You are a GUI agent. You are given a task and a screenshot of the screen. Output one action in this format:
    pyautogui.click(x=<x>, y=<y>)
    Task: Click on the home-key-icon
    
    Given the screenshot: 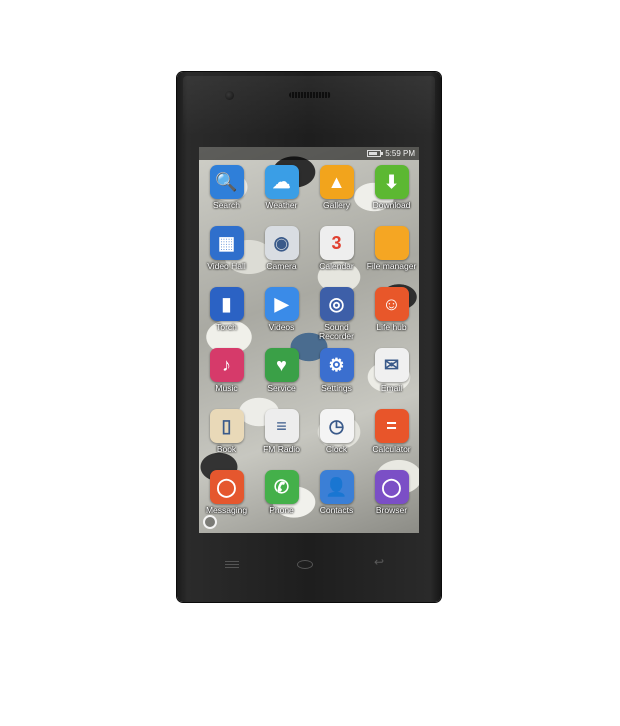 What is the action you would take?
    pyautogui.click(x=305, y=564)
    